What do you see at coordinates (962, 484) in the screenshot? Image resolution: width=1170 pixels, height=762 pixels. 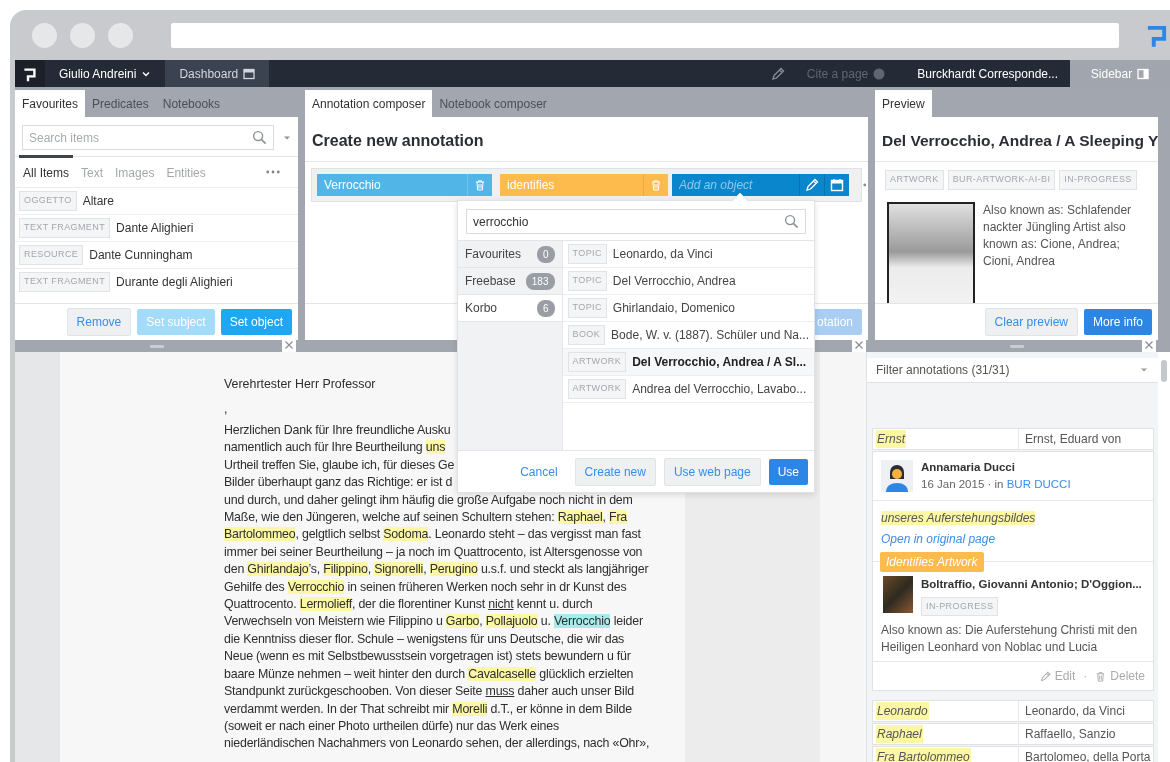 I see `annotation-date: 16 Jan 2015 · in` at bounding box center [962, 484].